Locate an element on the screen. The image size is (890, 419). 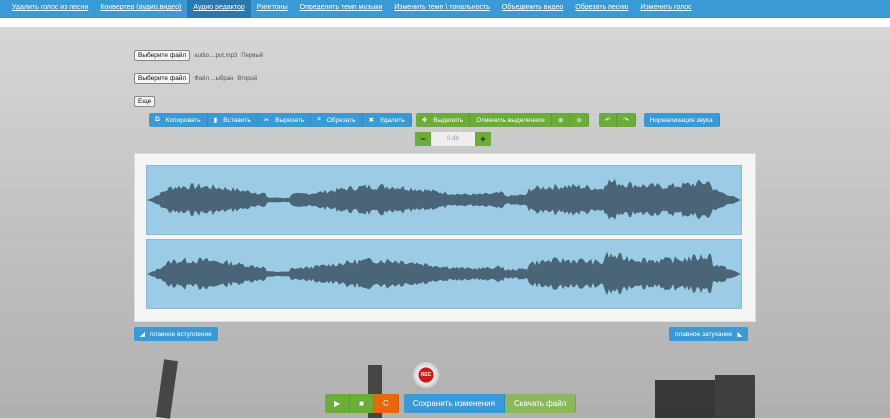
crop-label: Обрезать is located at coordinates (341, 120).